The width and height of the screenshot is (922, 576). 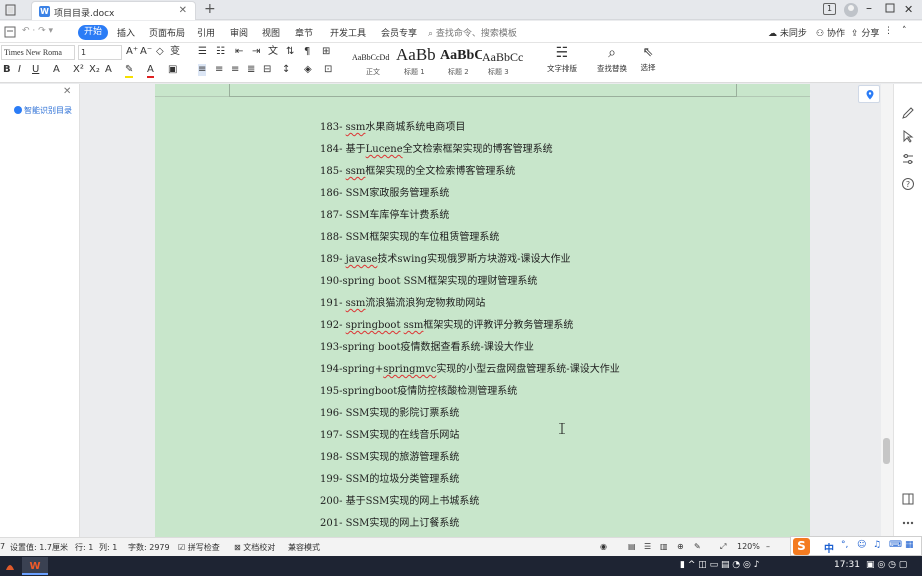 What do you see at coordinates (251, 70) in the screenshot?
I see `justify-icon: ≣` at bounding box center [251, 70].